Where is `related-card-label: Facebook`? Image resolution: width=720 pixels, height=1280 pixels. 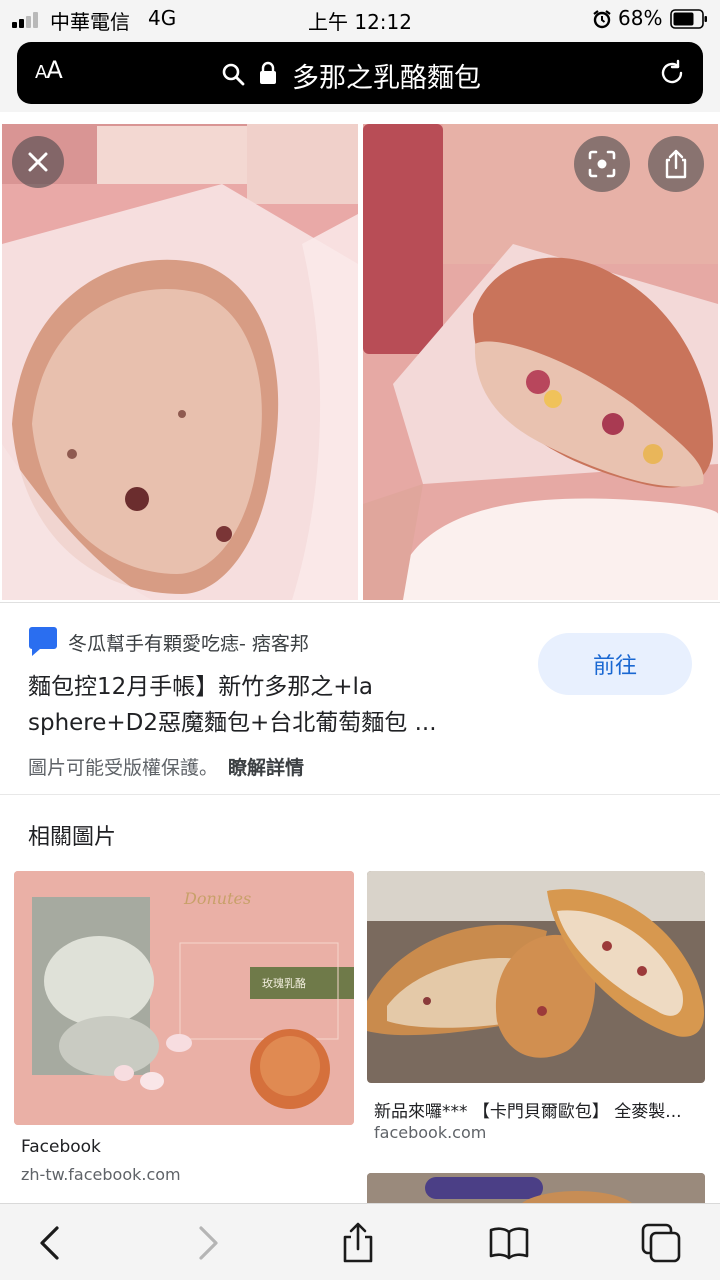 related-card-label: Facebook is located at coordinates (61, 1147).